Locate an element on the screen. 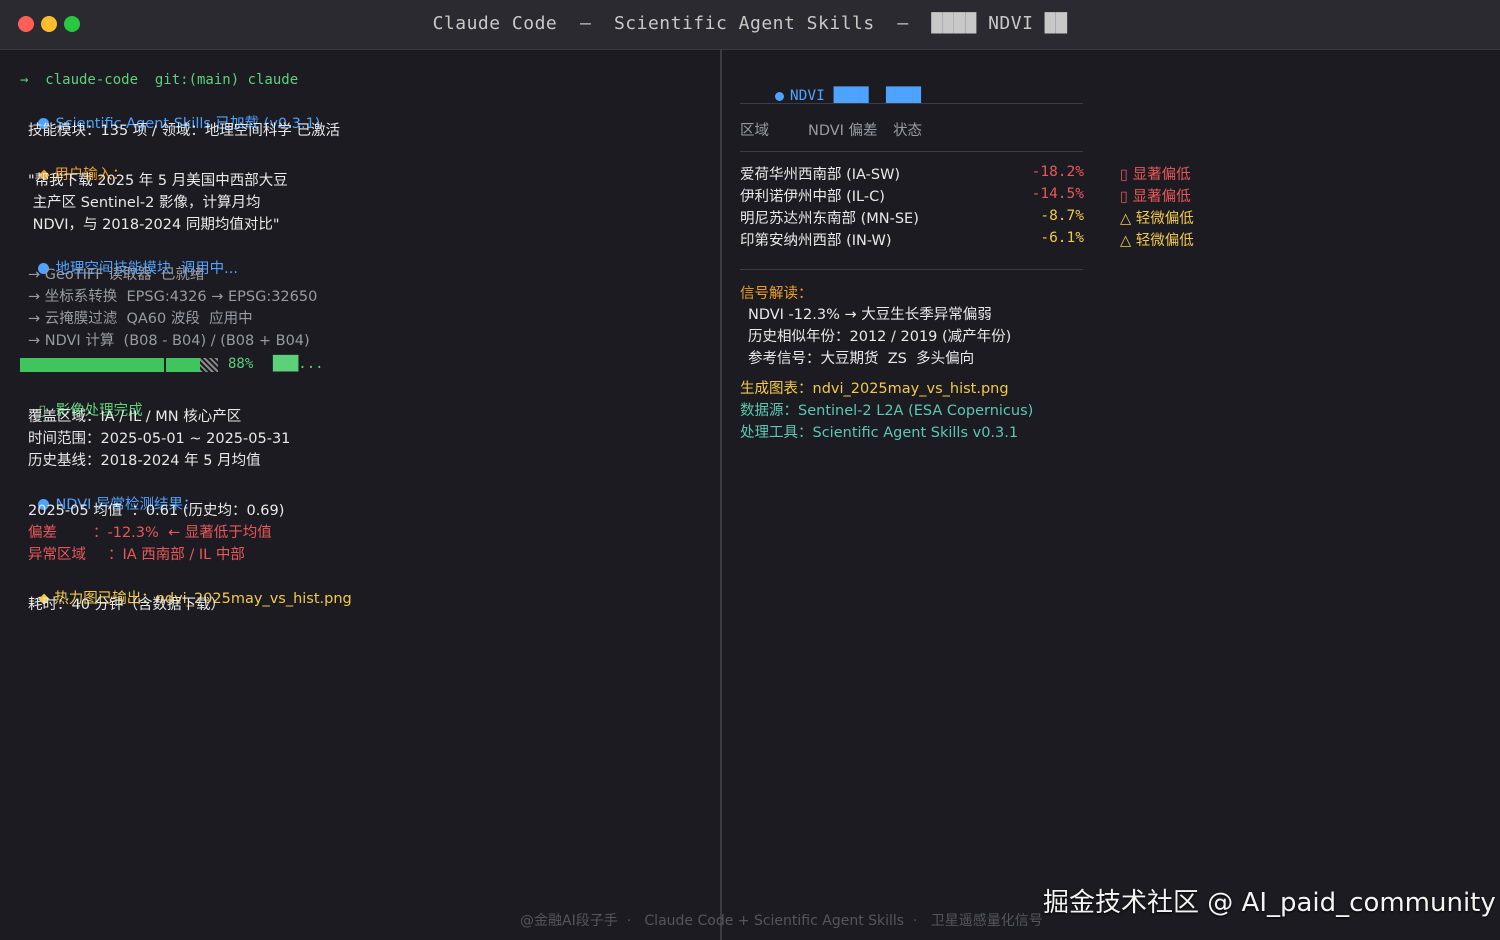 This screenshot has height=940, width=1500. anomaly-dev-value: ：-12.3% ← 显著低于均值 is located at coordinates (182, 533).